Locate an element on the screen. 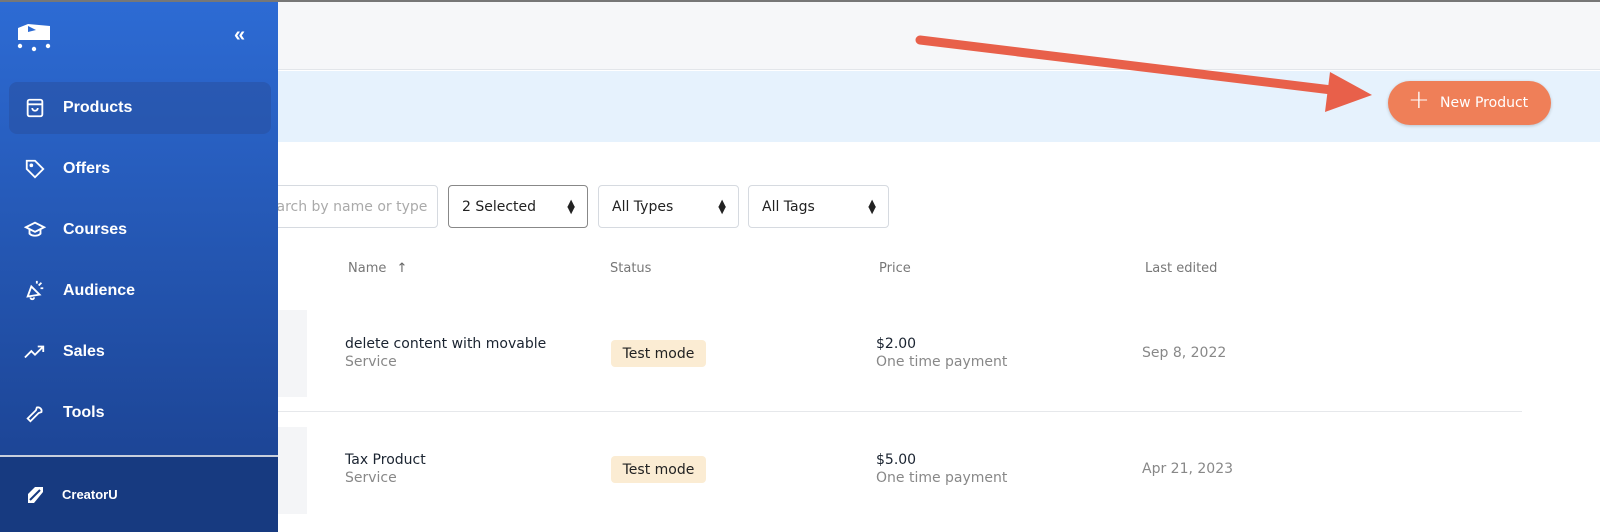 This screenshot has width=1600, height=532. plus-icon: + is located at coordinates (1419, 100).